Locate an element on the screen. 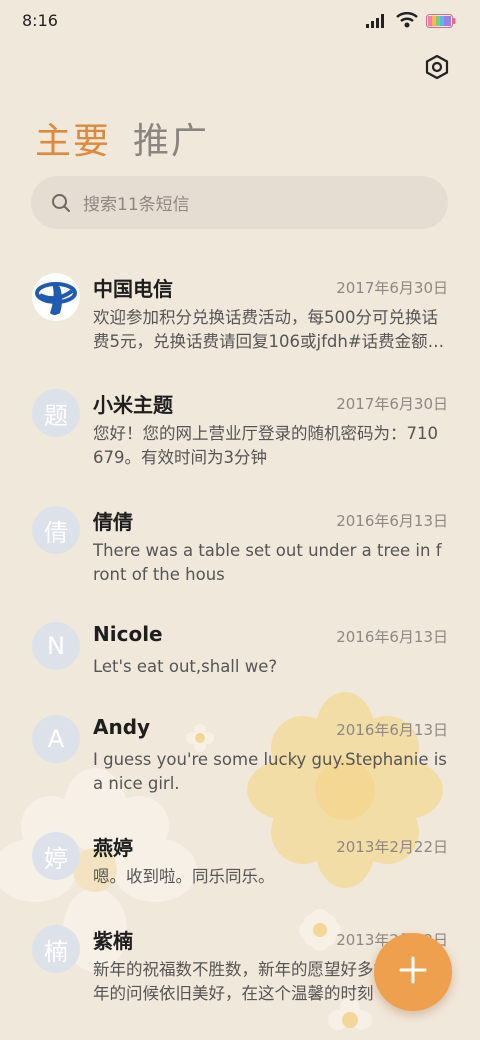 The width and height of the screenshot is (480, 1040). thread-preview: 您好！您的网上营业厅登录的随机密码为：710679。有效时间为3分钟 is located at coordinates (265, 445).